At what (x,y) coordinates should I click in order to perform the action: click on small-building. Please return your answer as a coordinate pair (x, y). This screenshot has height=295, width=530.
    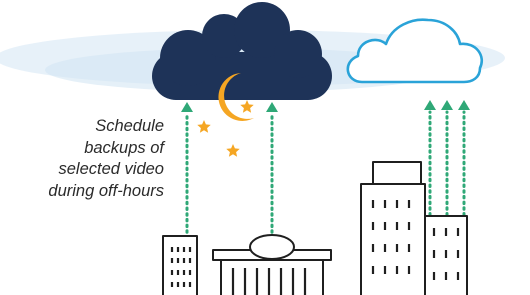
    Looking at the image, I should click on (180, 265).